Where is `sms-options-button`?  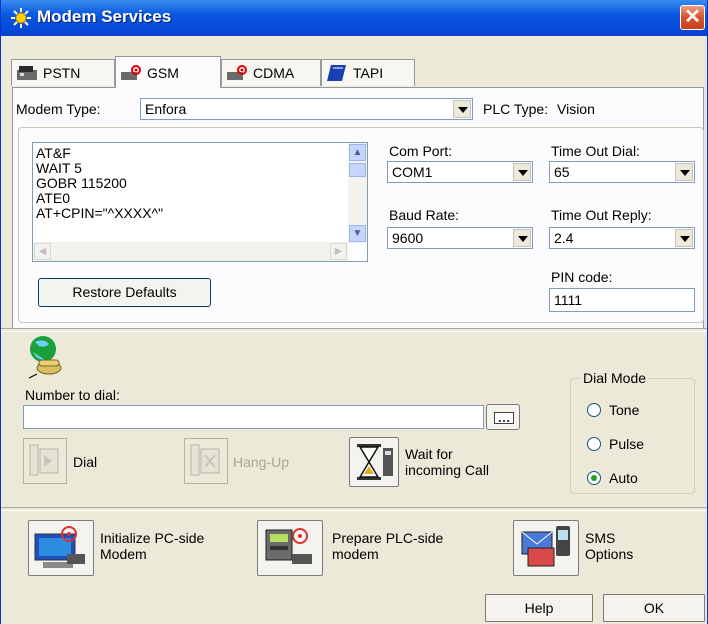
sms-options-button is located at coordinates (546, 548).